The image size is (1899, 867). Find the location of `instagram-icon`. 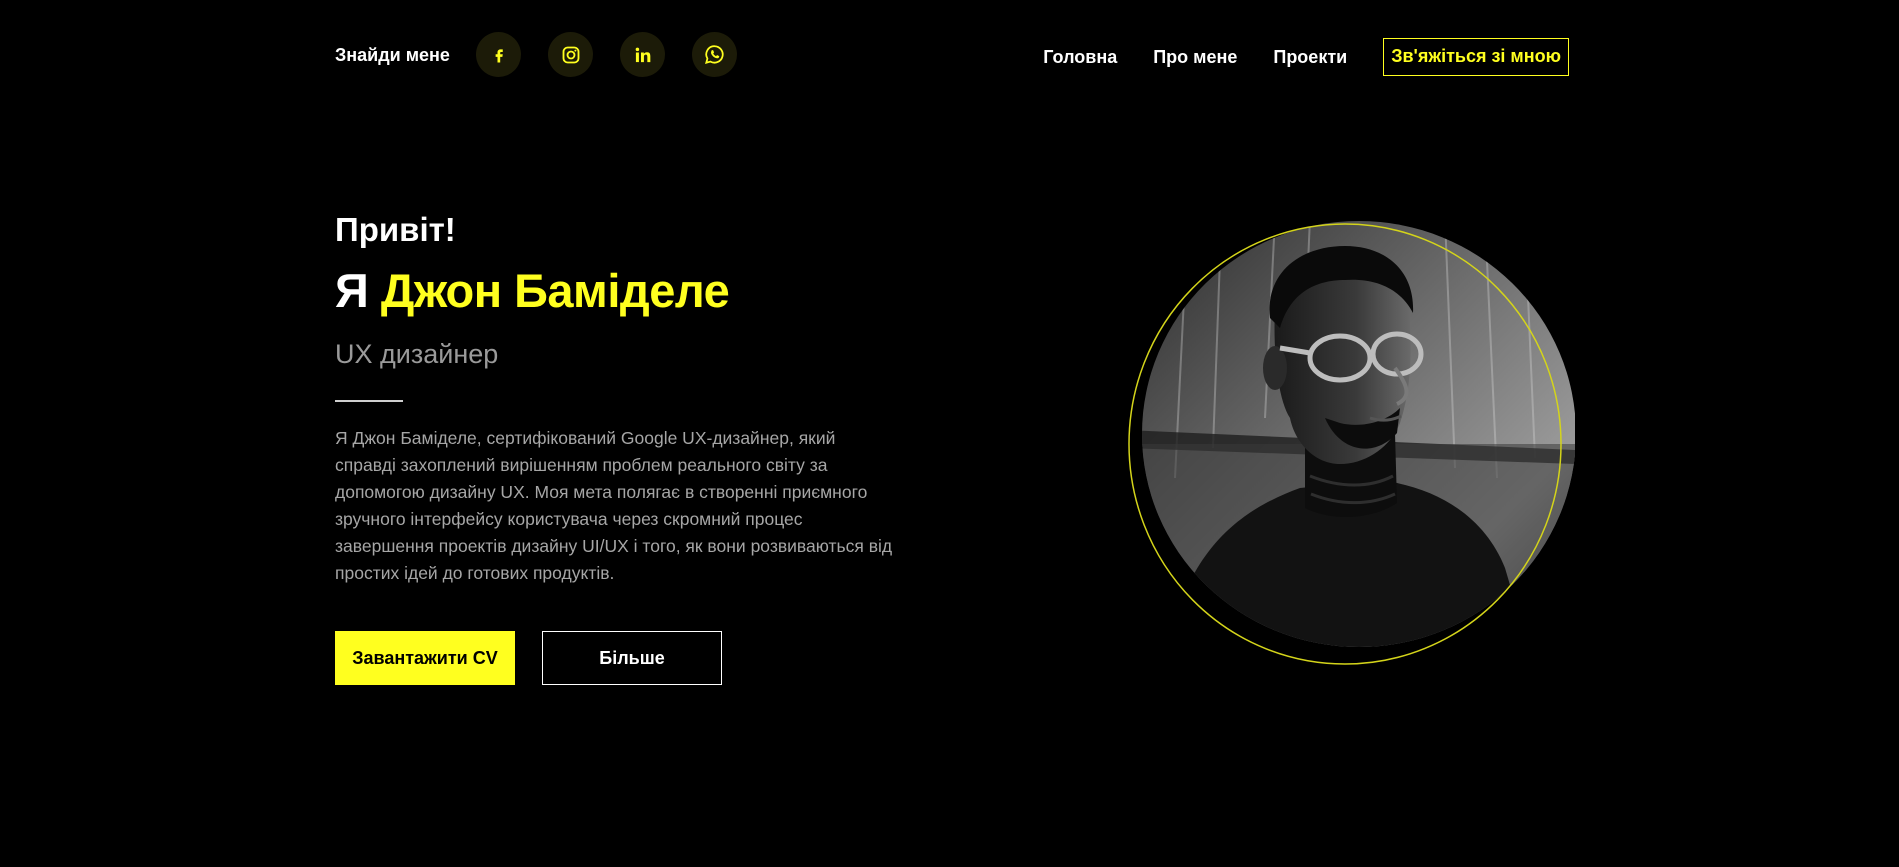

instagram-icon is located at coordinates (570, 54).